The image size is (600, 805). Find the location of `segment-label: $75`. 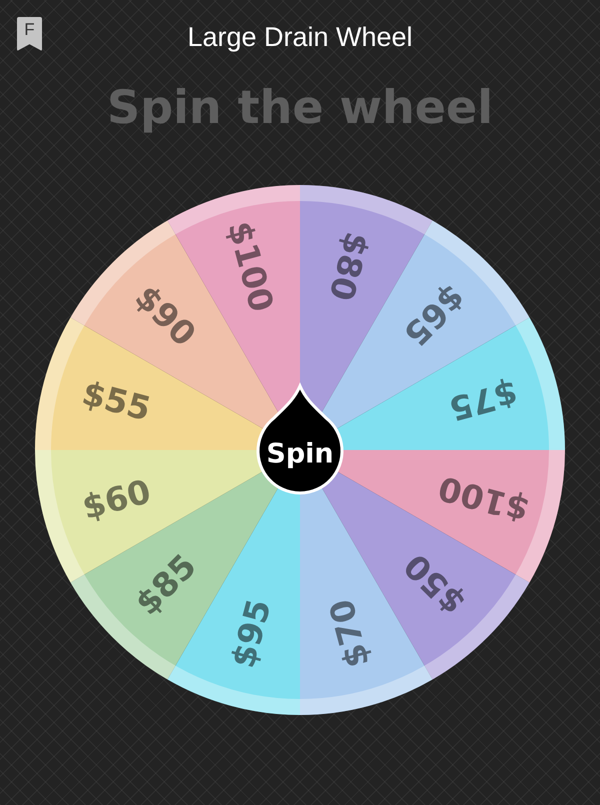

segment-label: $75 is located at coordinates (483, 401).